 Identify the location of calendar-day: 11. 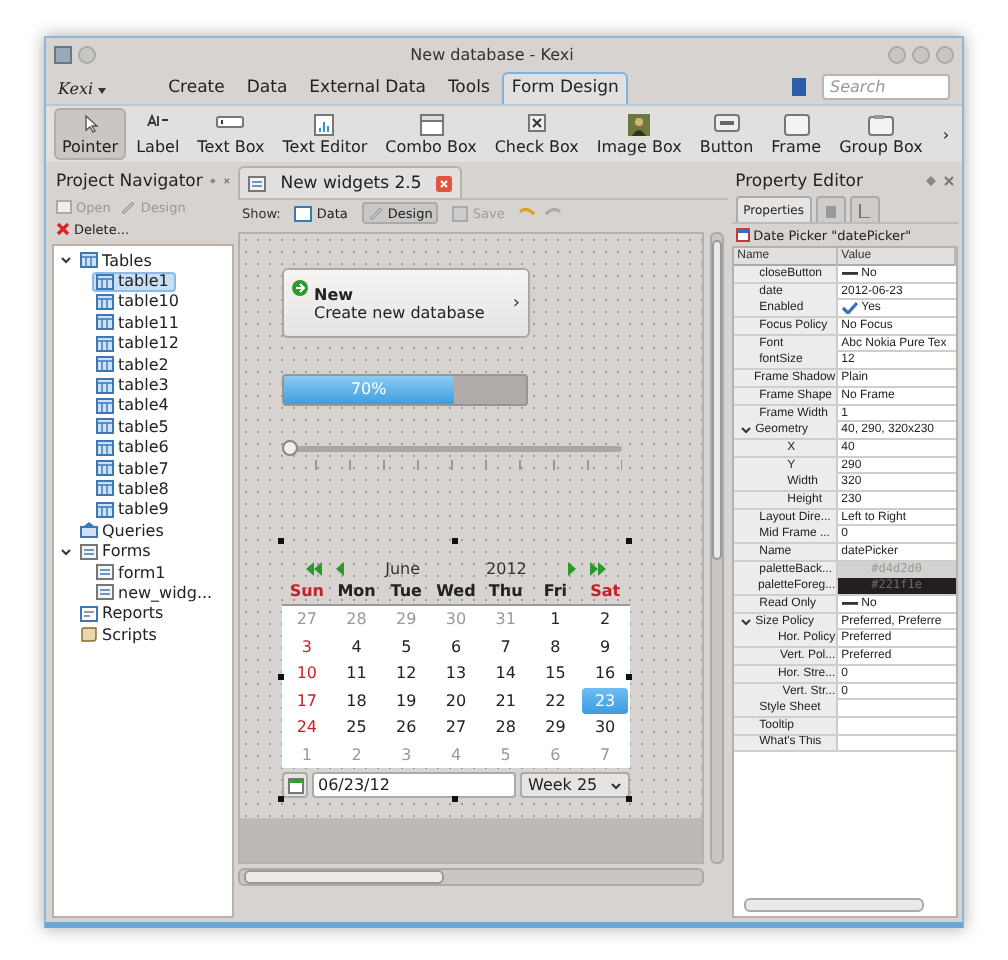
(356, 673).